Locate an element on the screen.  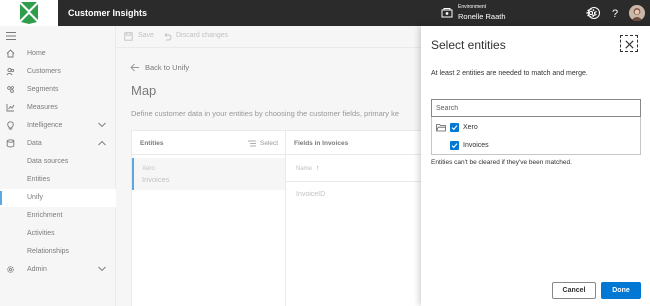
done-button: Done is located at coordinates (621, 290).